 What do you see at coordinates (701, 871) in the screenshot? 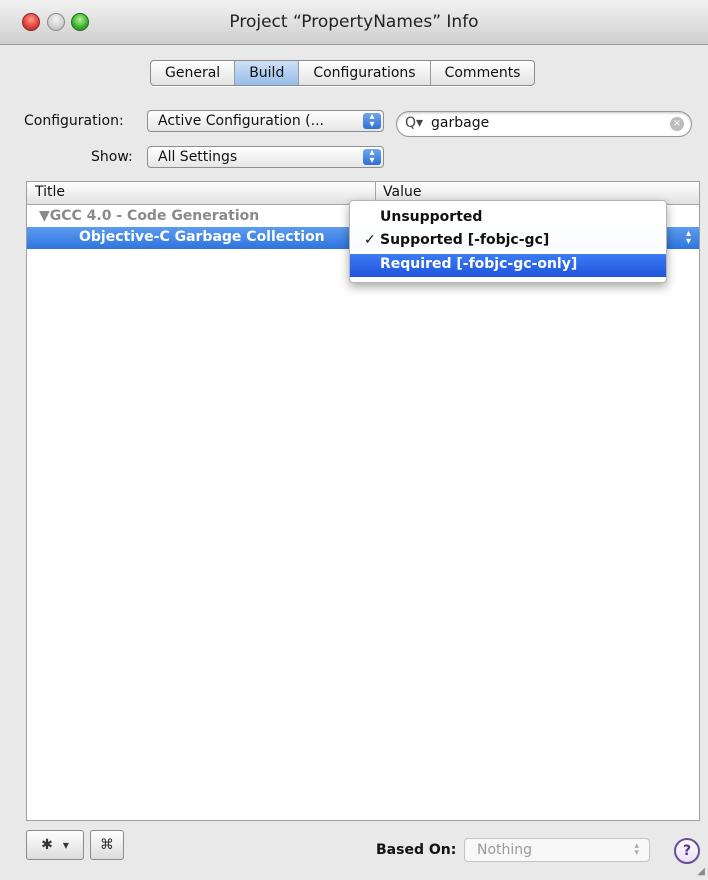
I see `resize-grip-icon: ◢` at bounding box center [701, 871].